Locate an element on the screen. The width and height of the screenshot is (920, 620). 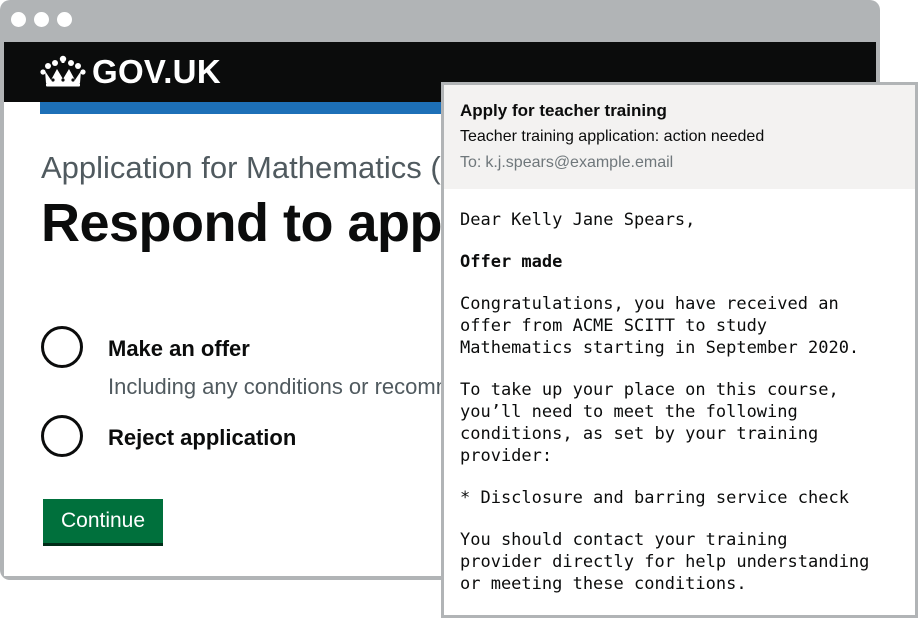
email-to-address: k.j.spears@example.email is located at coordinates (579, 162).